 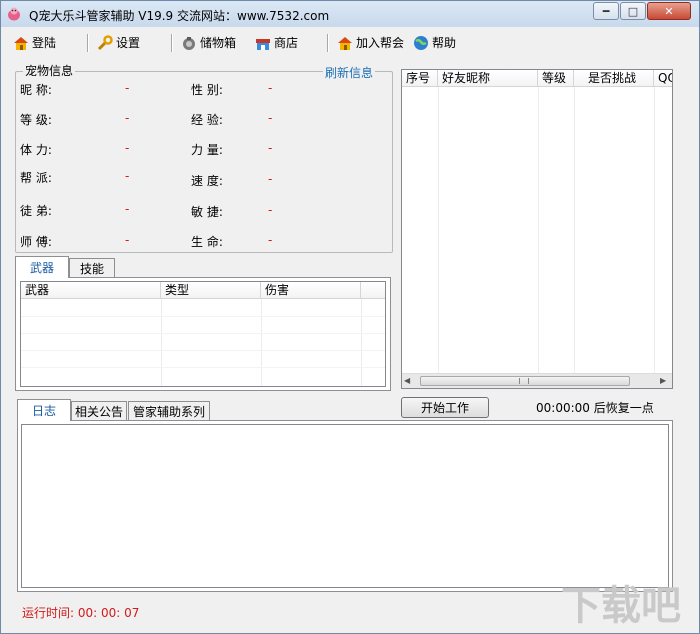 What do you see at coordinates (270, 118) in the screenshot?
I see `experience-value: -` at bounding box center [270, 118].